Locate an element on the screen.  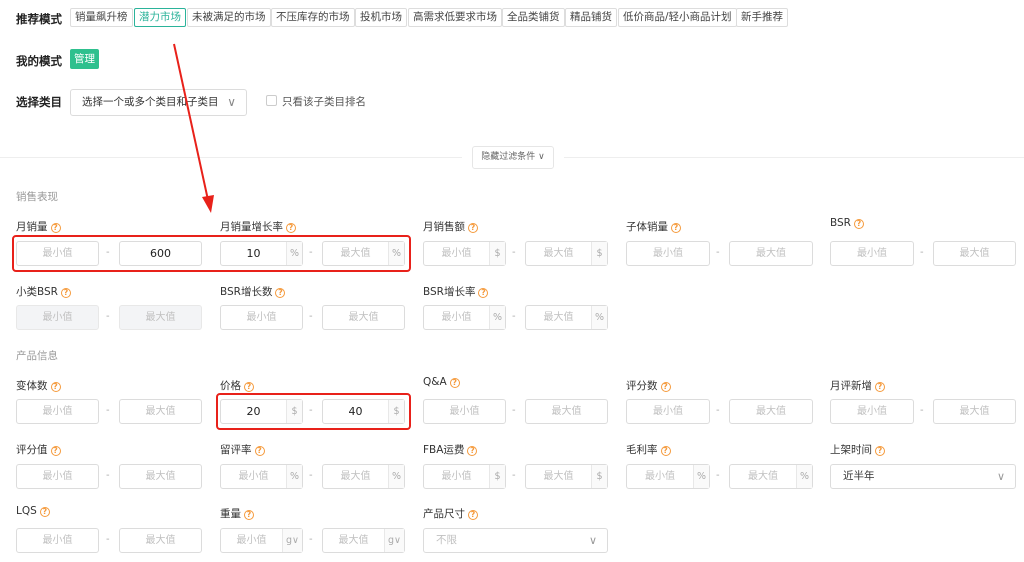
monthly-sales-label: 月销量? is located at coordinates (38, 226).